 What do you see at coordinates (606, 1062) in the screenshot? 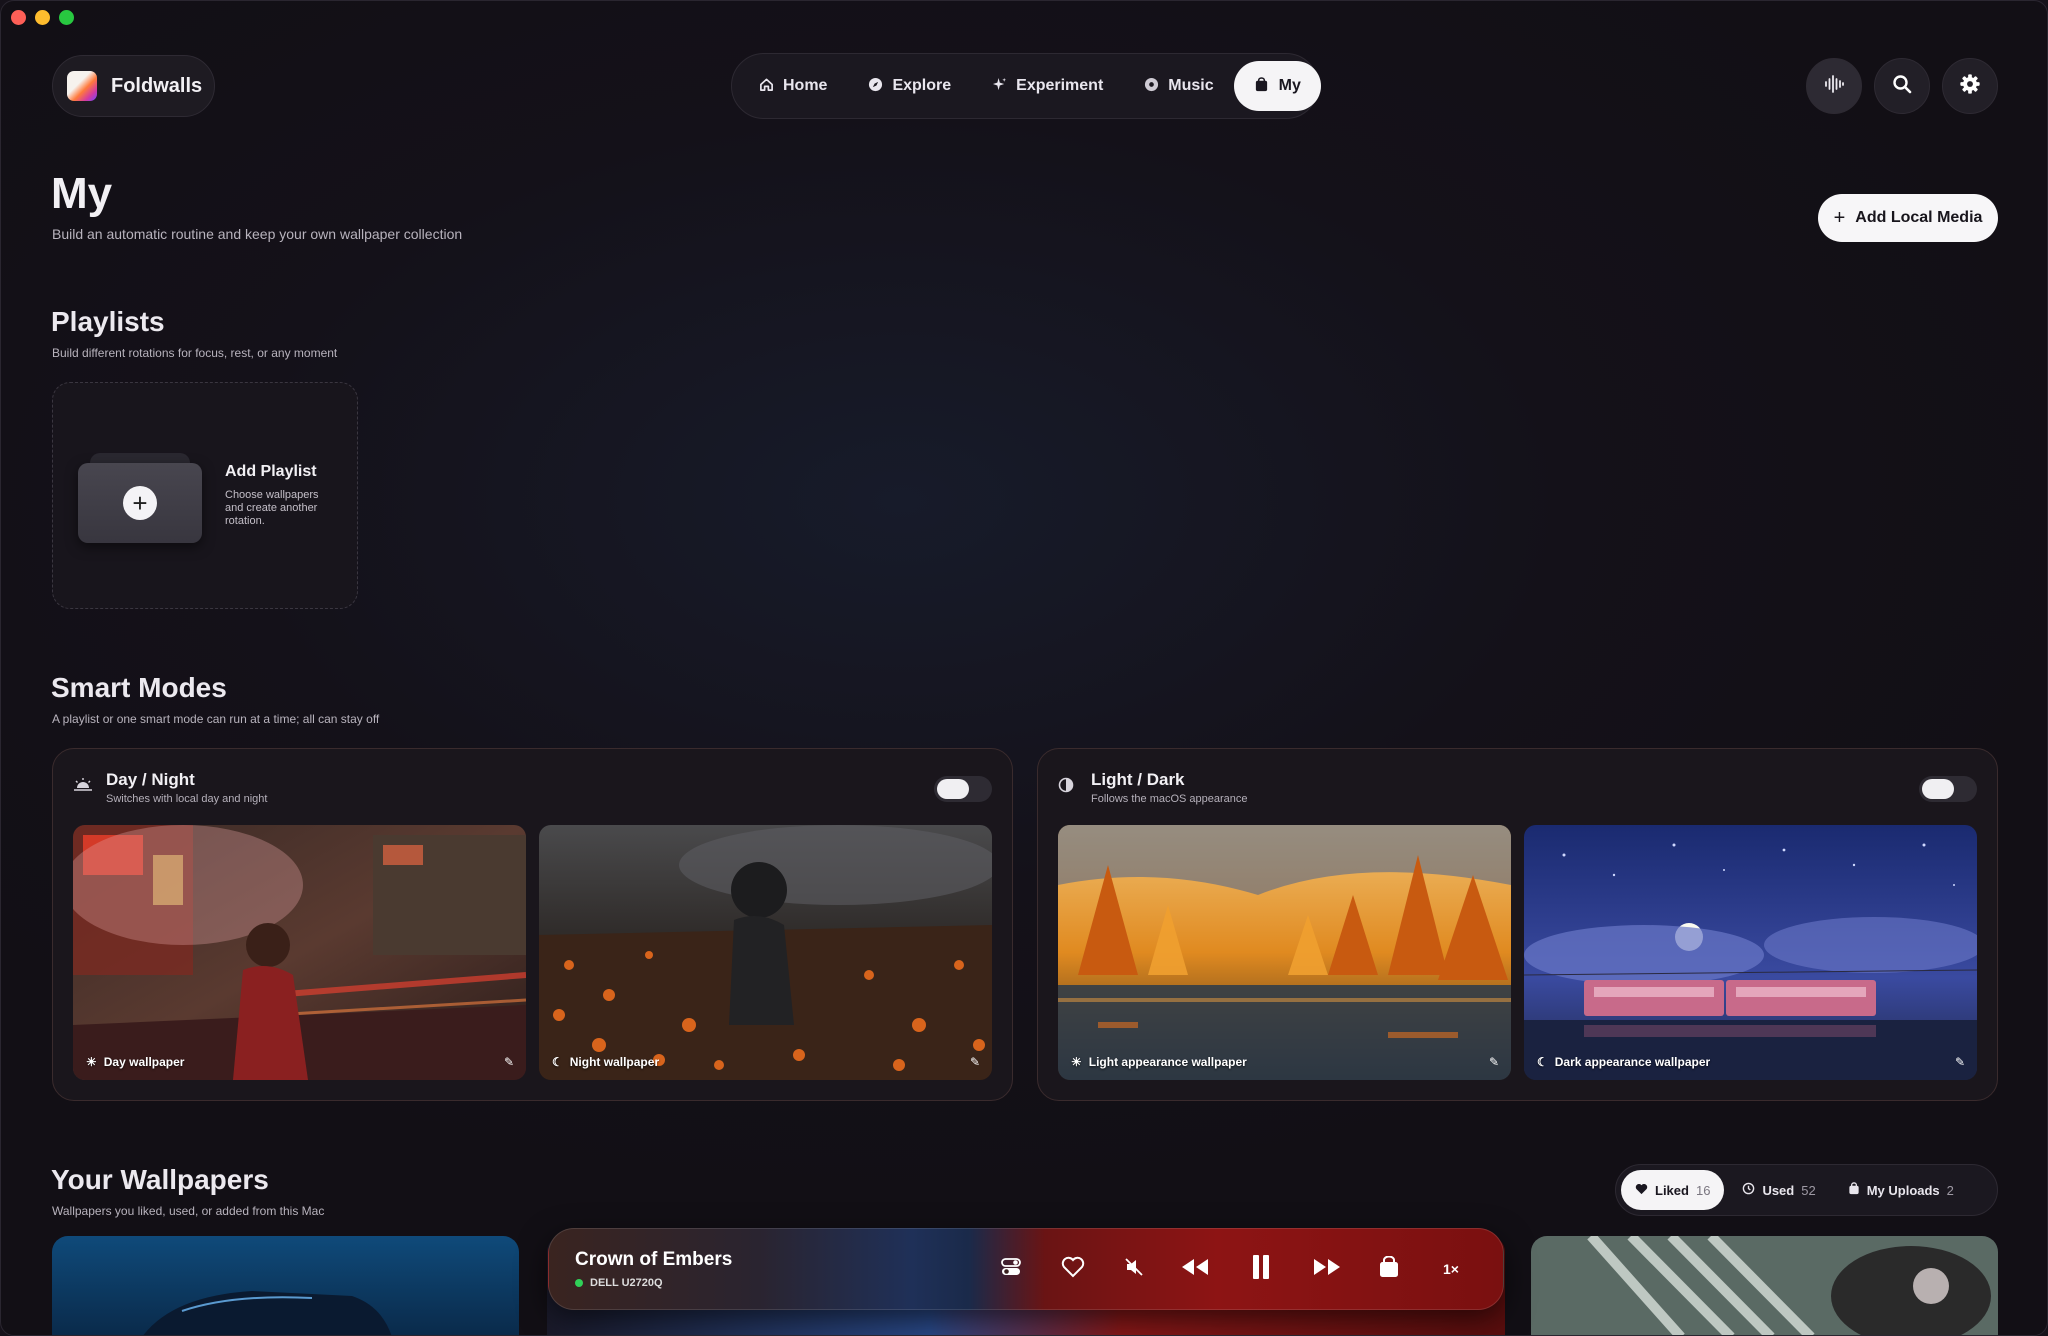
I see `night-wallpaper-label: ☾ Night wallpaper` at bounding box center [606, 1062].